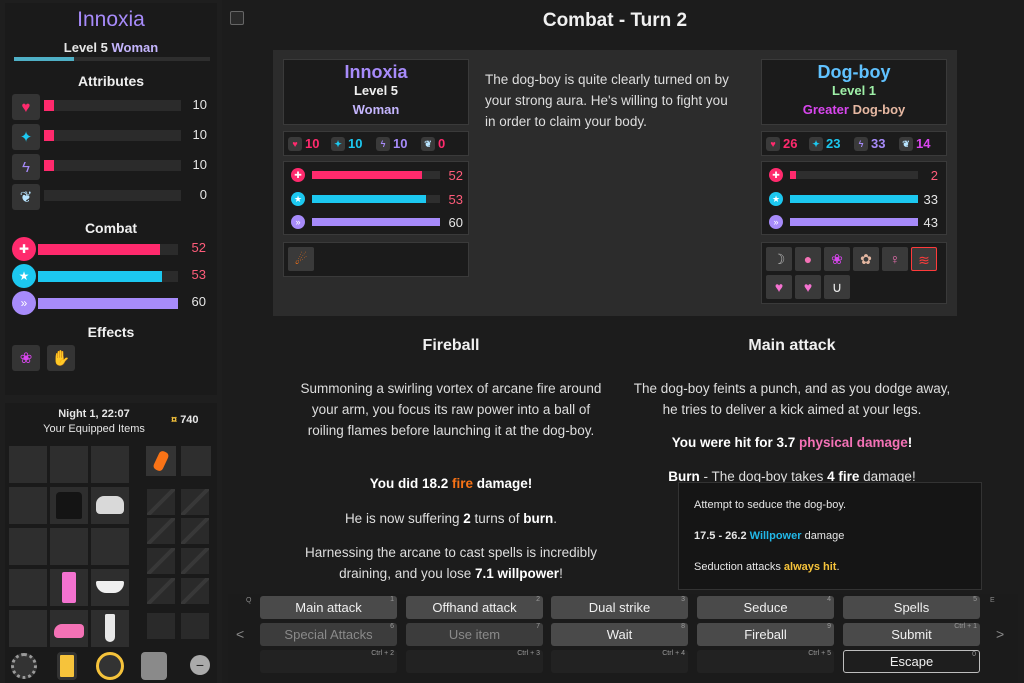 The height and width of the screenshot is (683, 1024). I want to click on lust-fill, so click(376, 222).